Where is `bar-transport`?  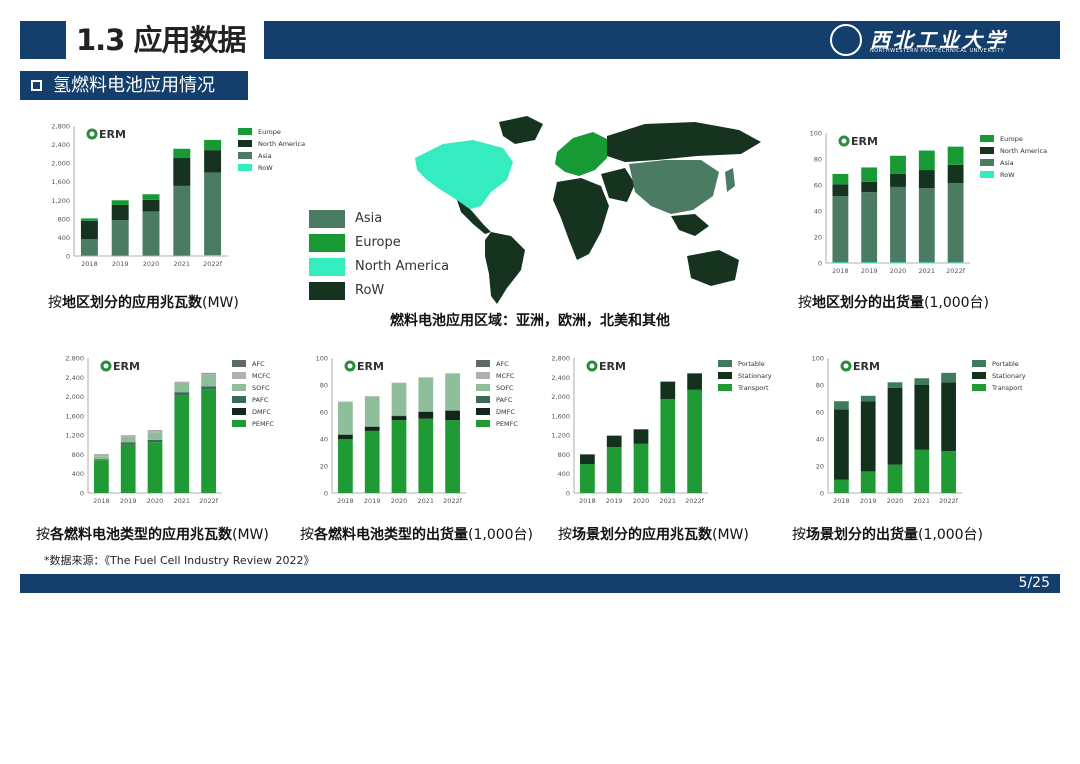 bar-transport is located at coordinates (587, 478).